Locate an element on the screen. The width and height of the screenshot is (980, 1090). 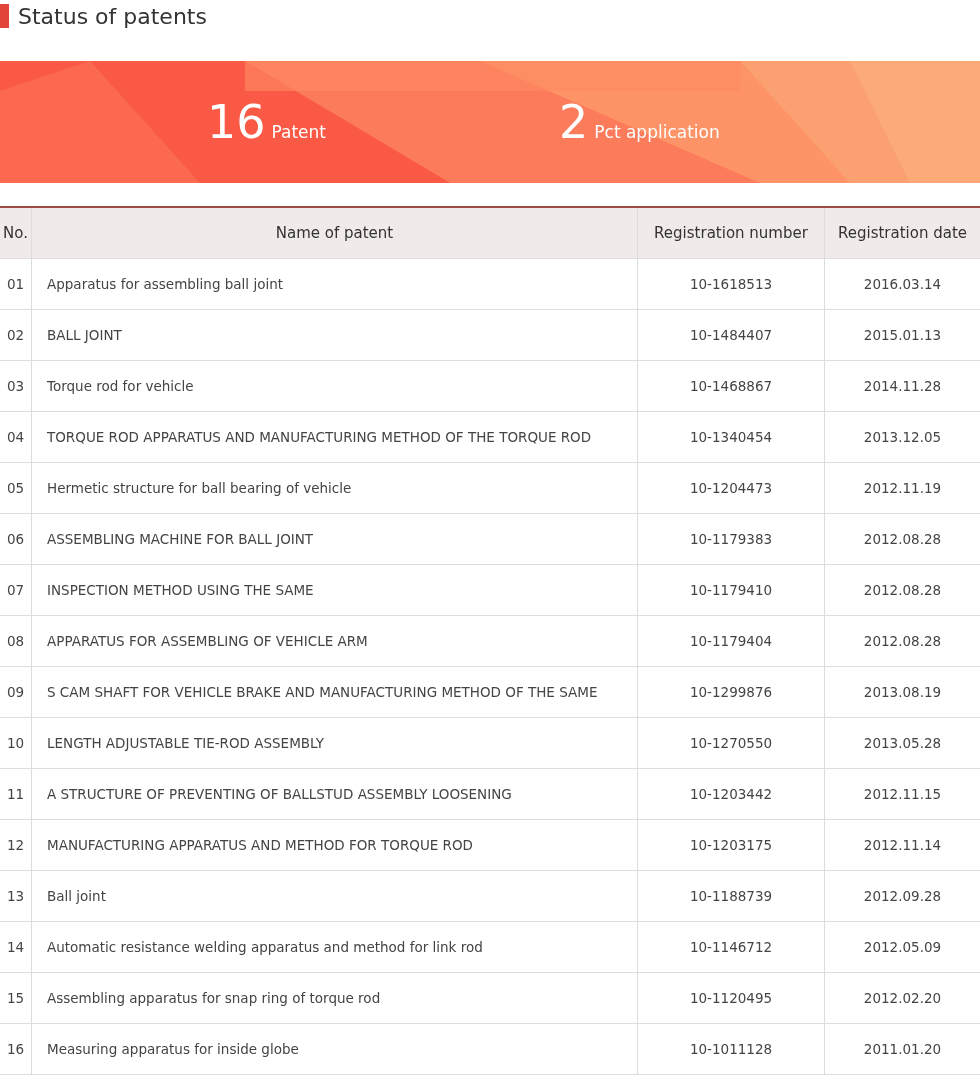
table-cell: 10-1179404 is located at coordinates (731, 641).